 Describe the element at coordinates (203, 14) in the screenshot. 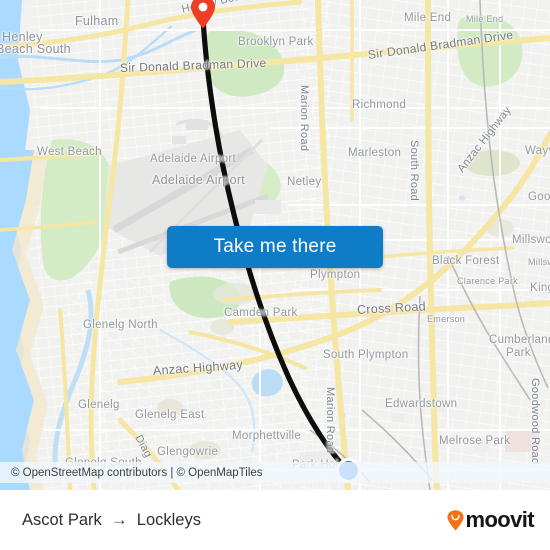

I see `origin-marker-icon` at that location.